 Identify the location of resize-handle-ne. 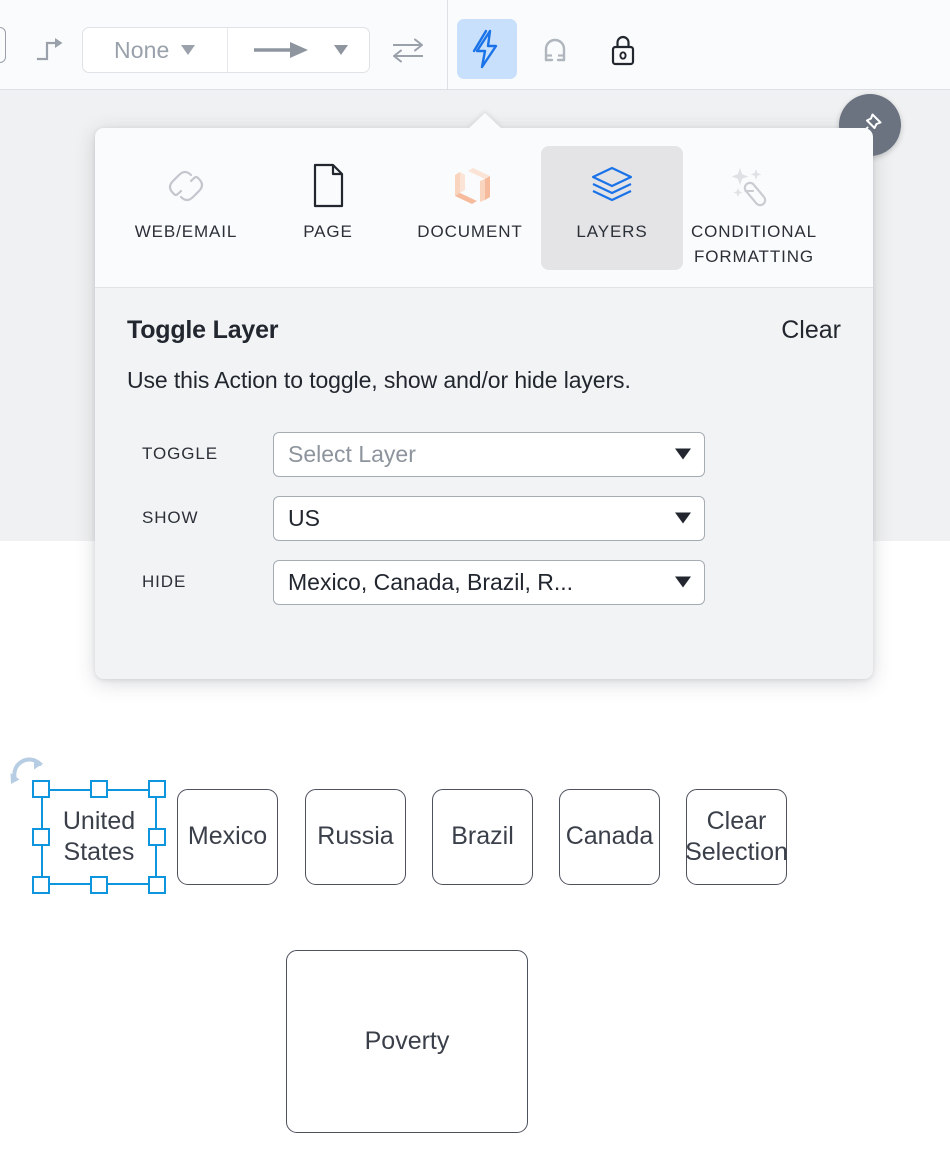
(157, 789).